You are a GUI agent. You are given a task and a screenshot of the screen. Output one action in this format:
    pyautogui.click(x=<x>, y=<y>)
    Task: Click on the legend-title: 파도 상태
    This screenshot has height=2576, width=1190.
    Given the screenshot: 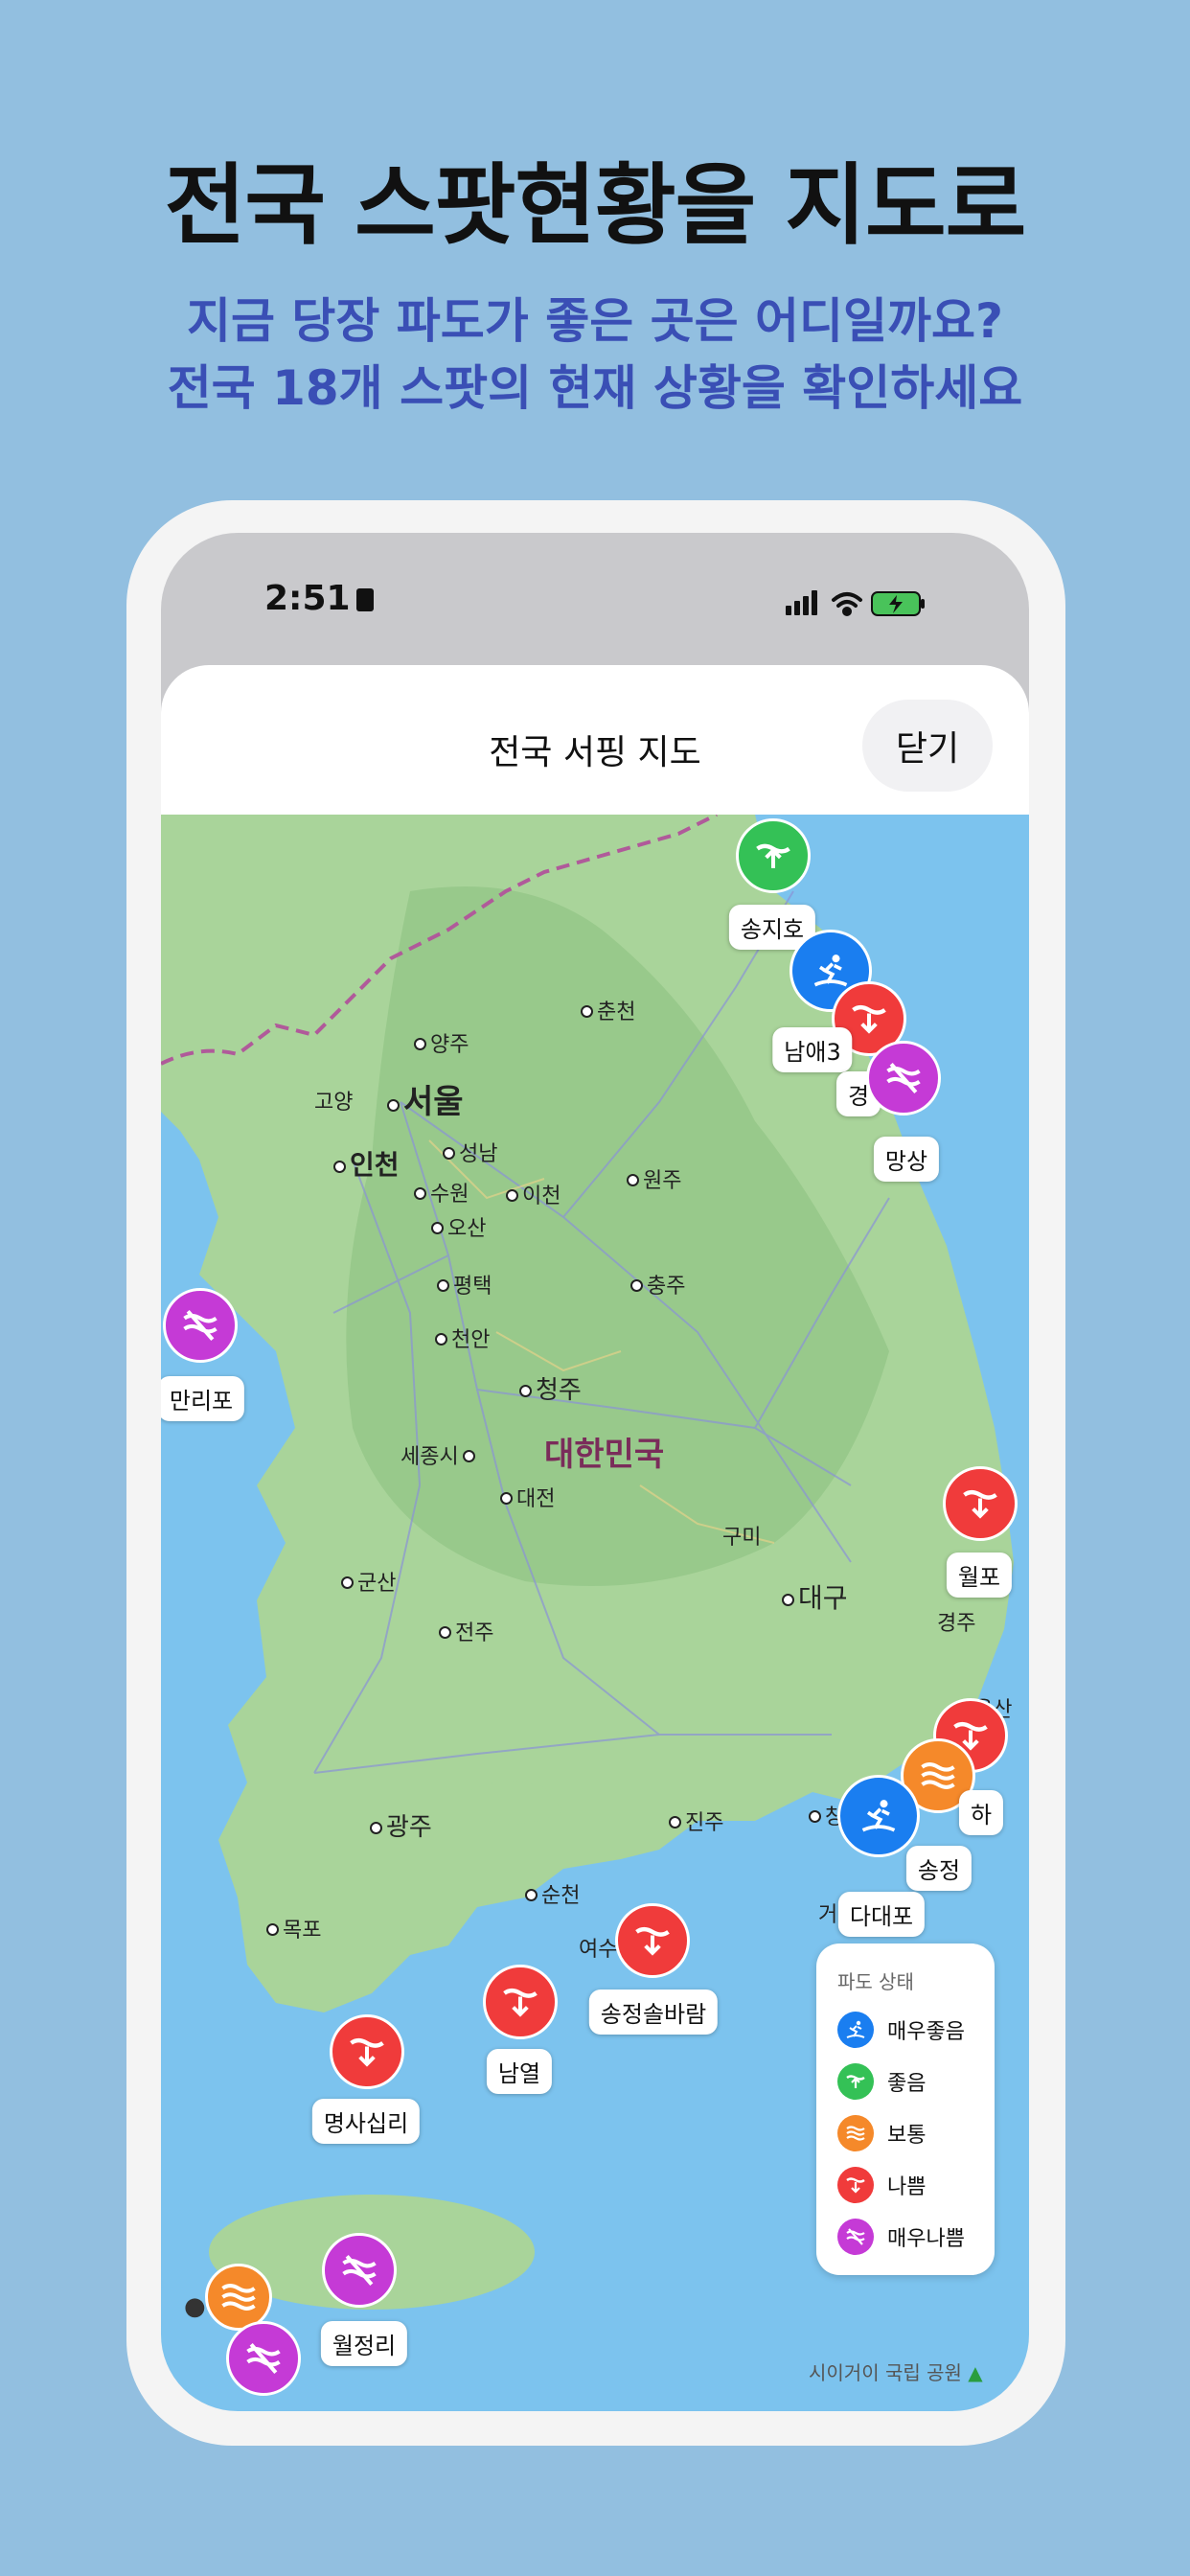 What is the action you would take?
    pyautogui.click(x=875, y=1981)
    